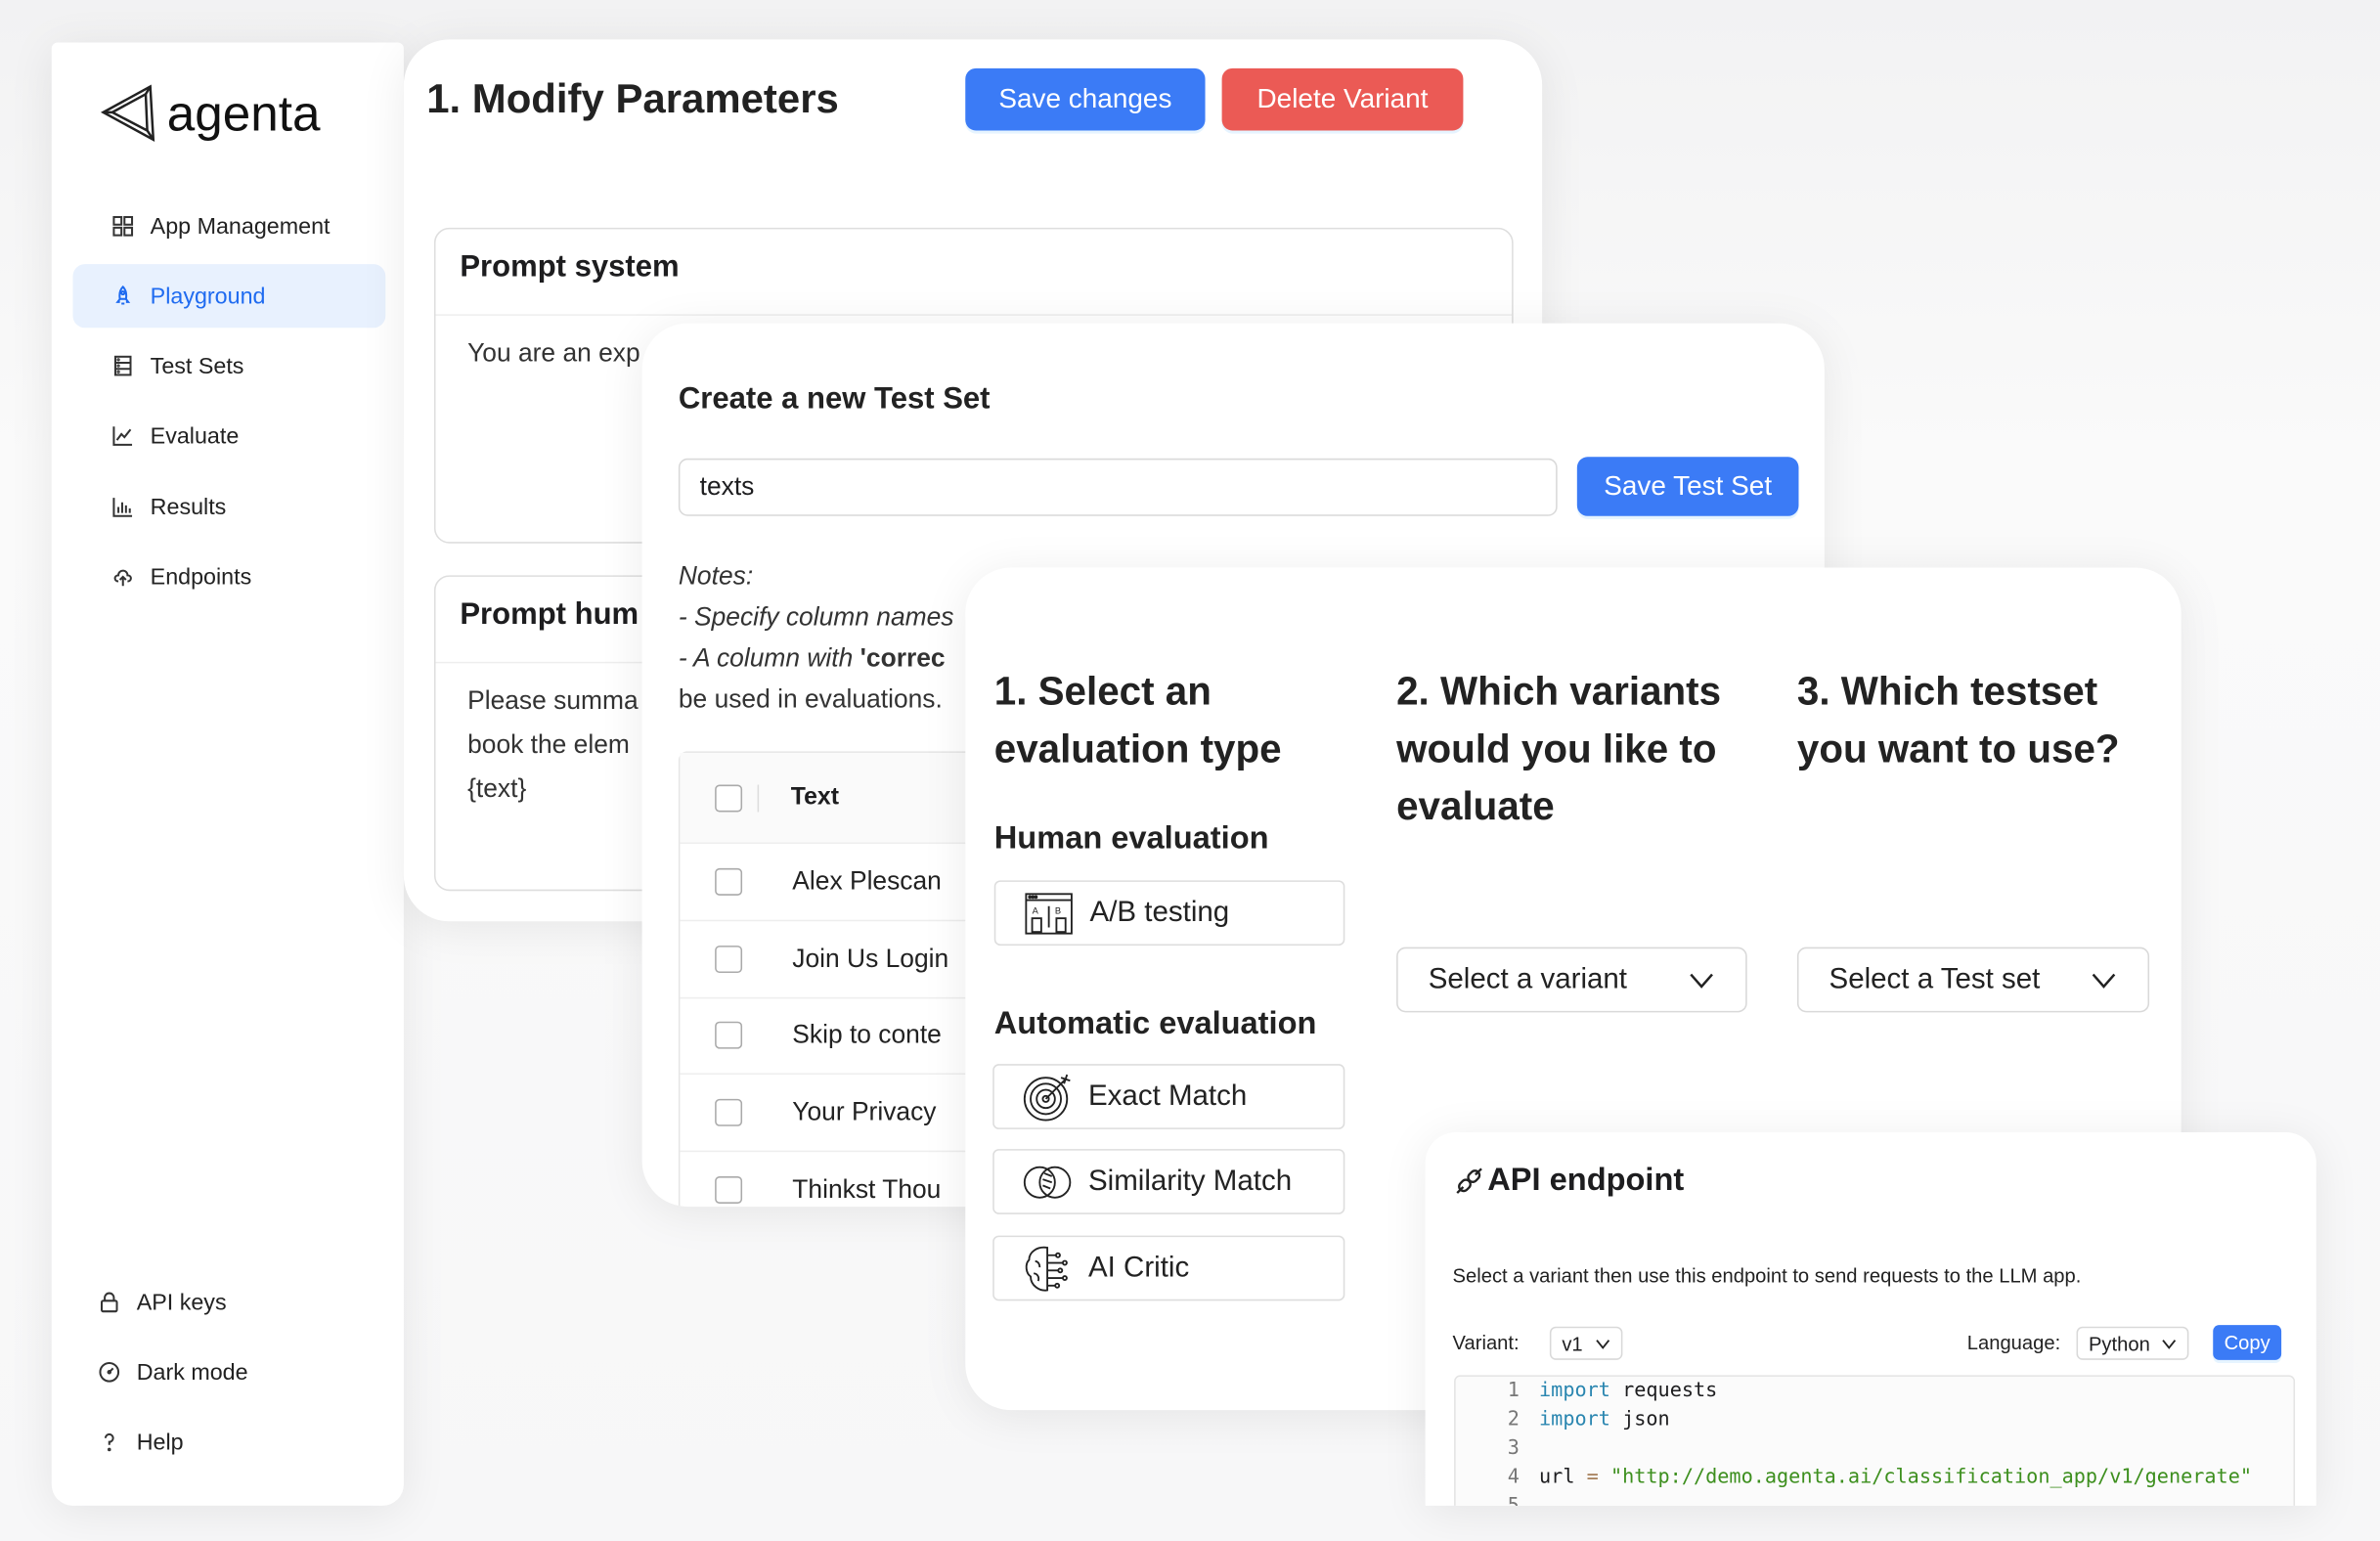 Image resolution: width=2380 pixels, height=1541 pixels. Describe the element at coordinates (1513, 1391) in the screenshot. I see `line-number: 1` at that location.